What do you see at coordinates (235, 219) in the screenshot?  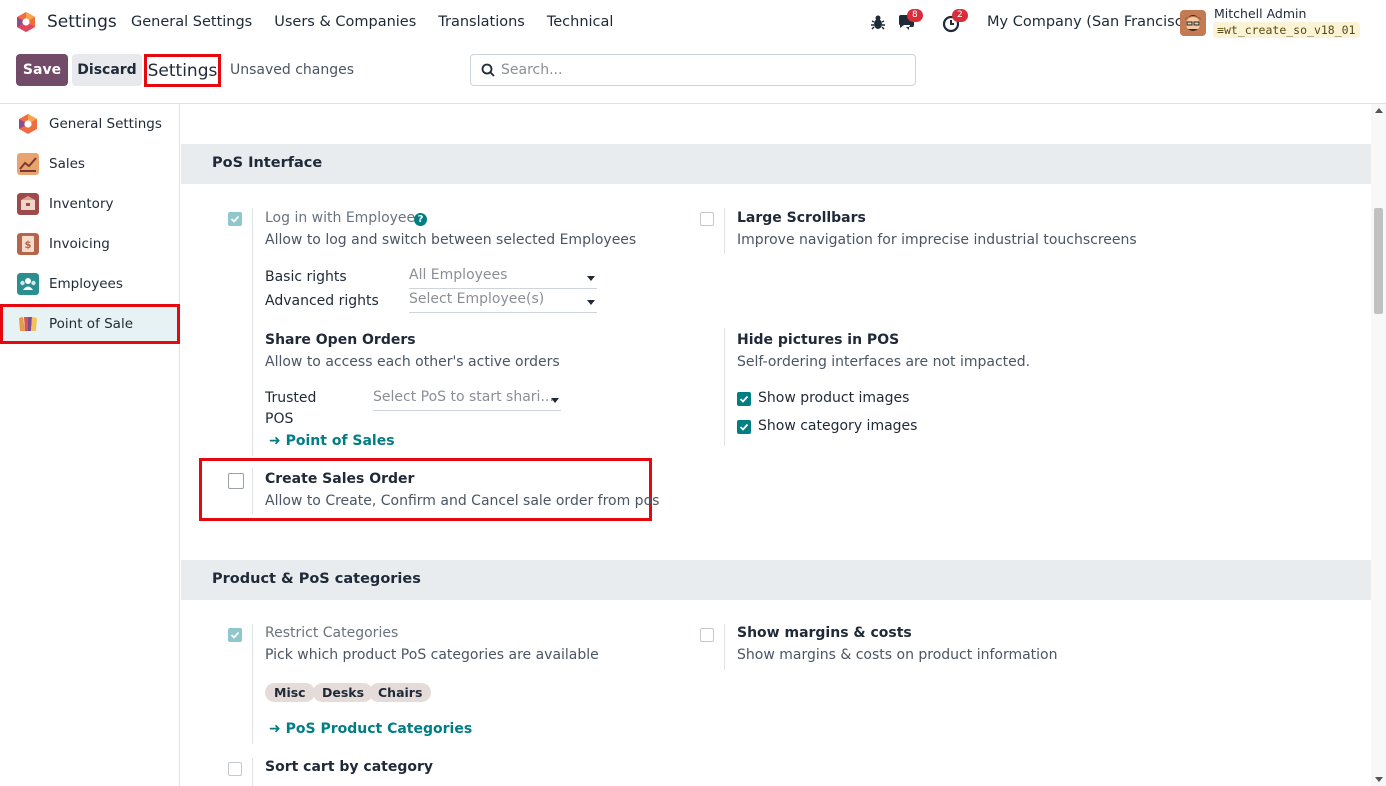 I see `login-employees-checkbox` at bounding box center [235, 219].